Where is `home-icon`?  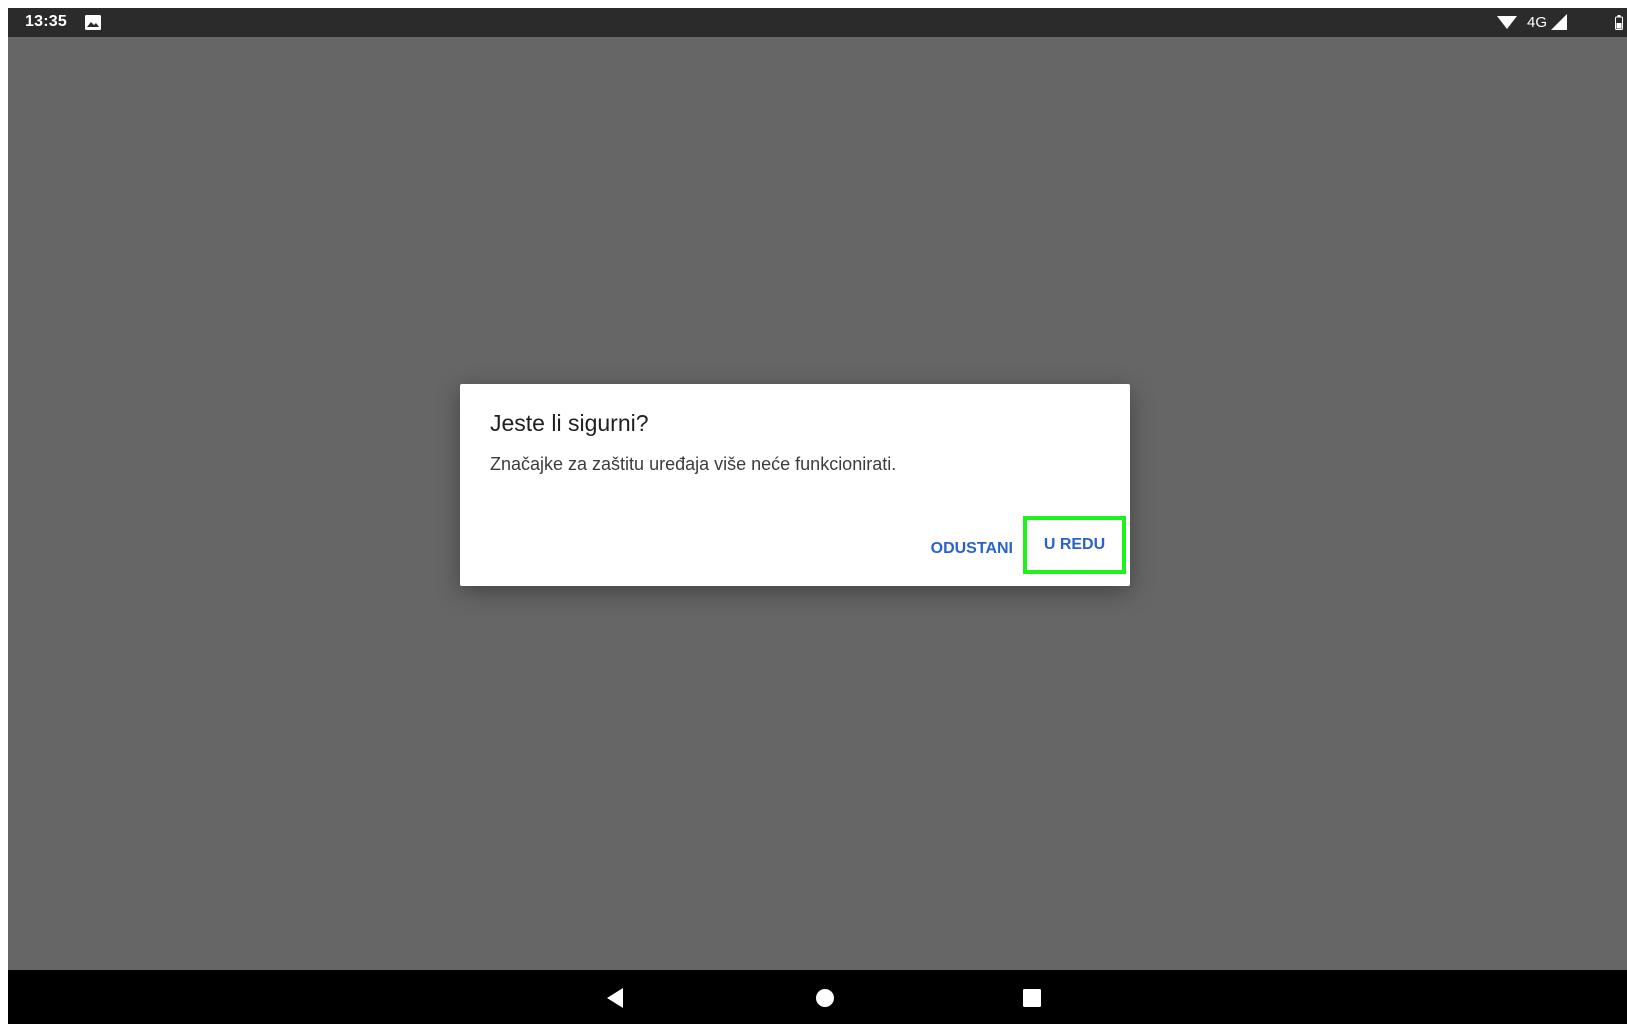 home-icon is located at coordinates (825, 998).